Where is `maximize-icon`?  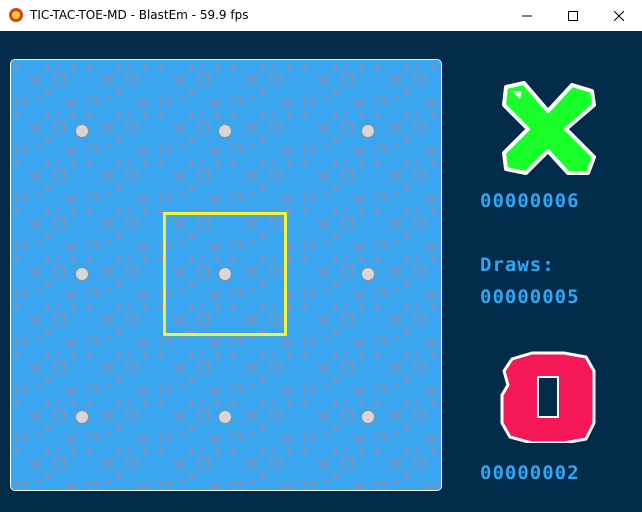 maximize-icon is located at coordinates (573, 15).